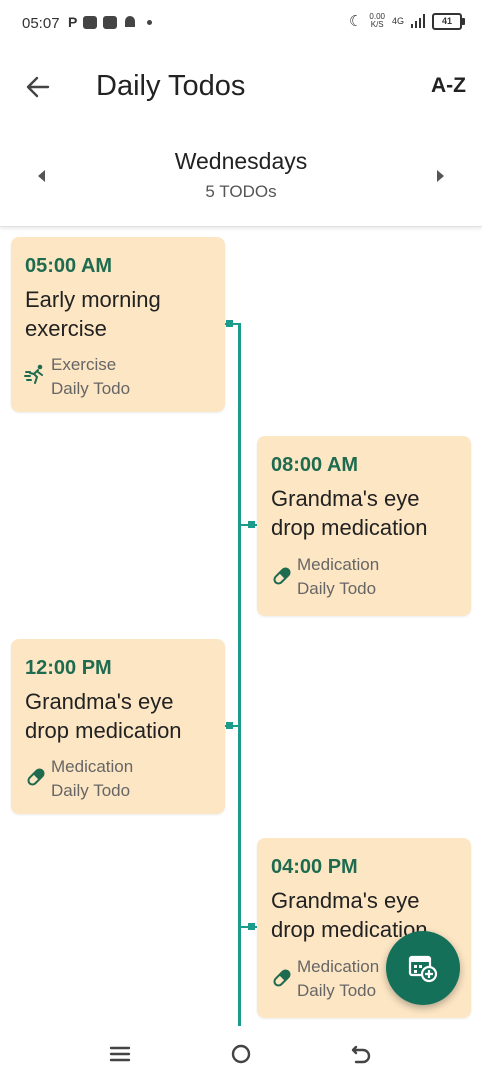 Image resolution: width=482 pixels, height=1080 pixels. What do you see at coordinates (241, 191) in the screenshot?
I see `todo-count: 5 TODOs` at bounding box center [241, 191].